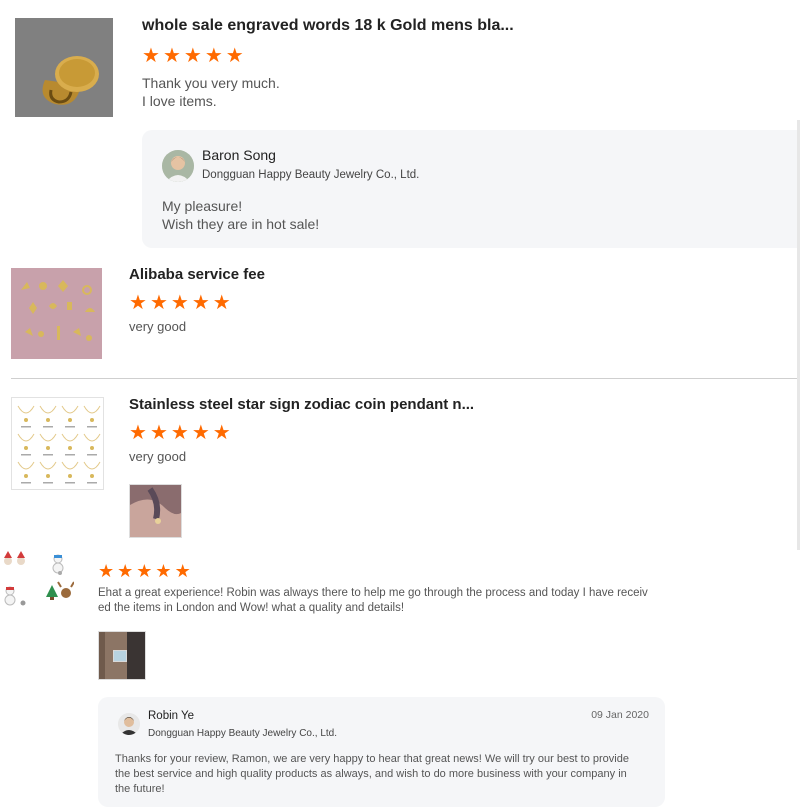 This screenshot has height=807, width=800. Describe the element at coordinates (620, 715) in the screenshot. I see `reply-date: 09 Jan 2020` at that location.